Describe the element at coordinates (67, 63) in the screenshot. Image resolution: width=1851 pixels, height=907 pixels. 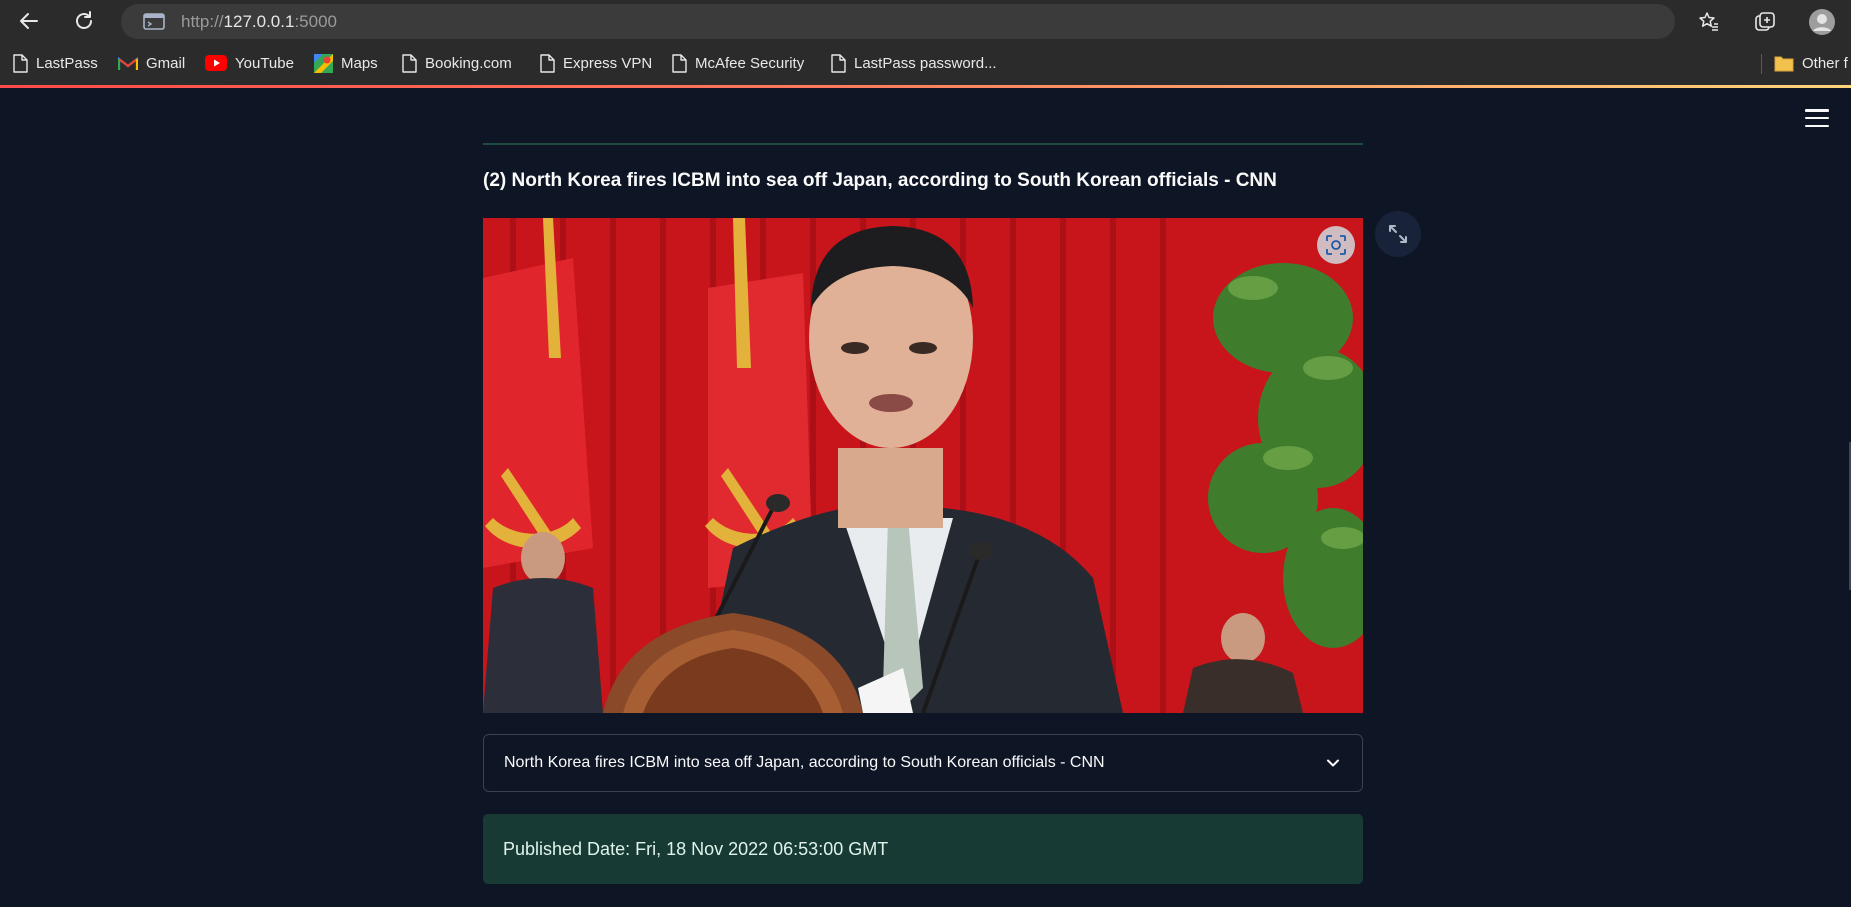
I see `bookmark-label: LastPass` at that location.